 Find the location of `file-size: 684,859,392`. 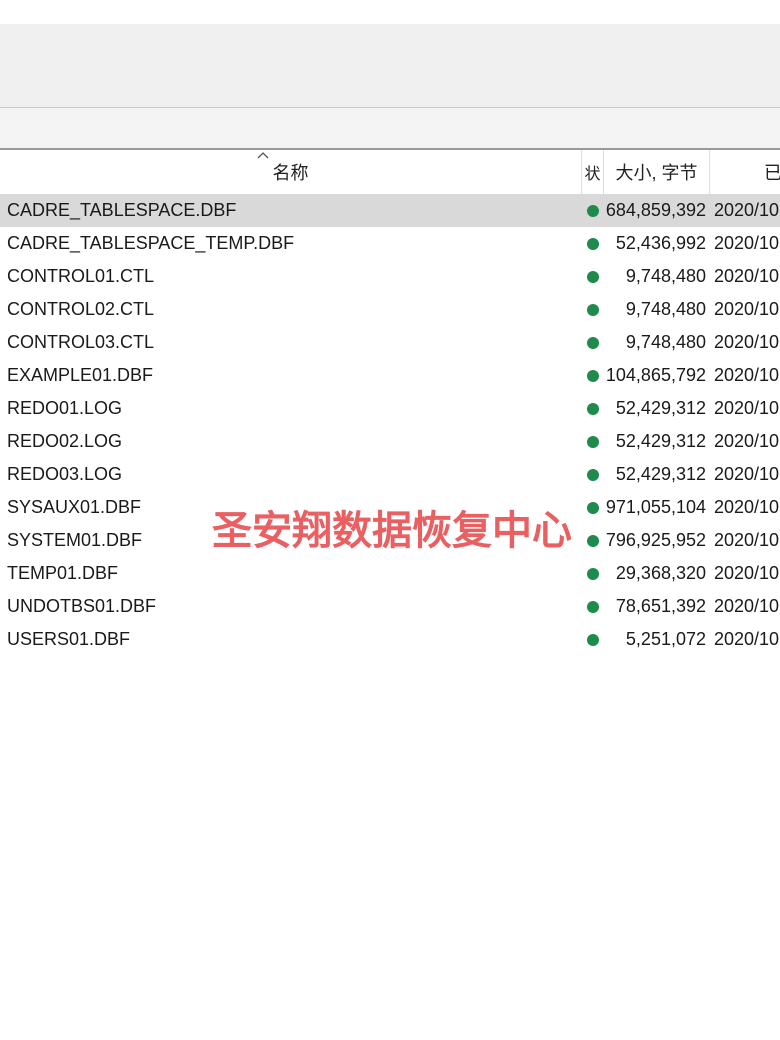

file-size: 684,859,392 is located at coordinates (655, 210).